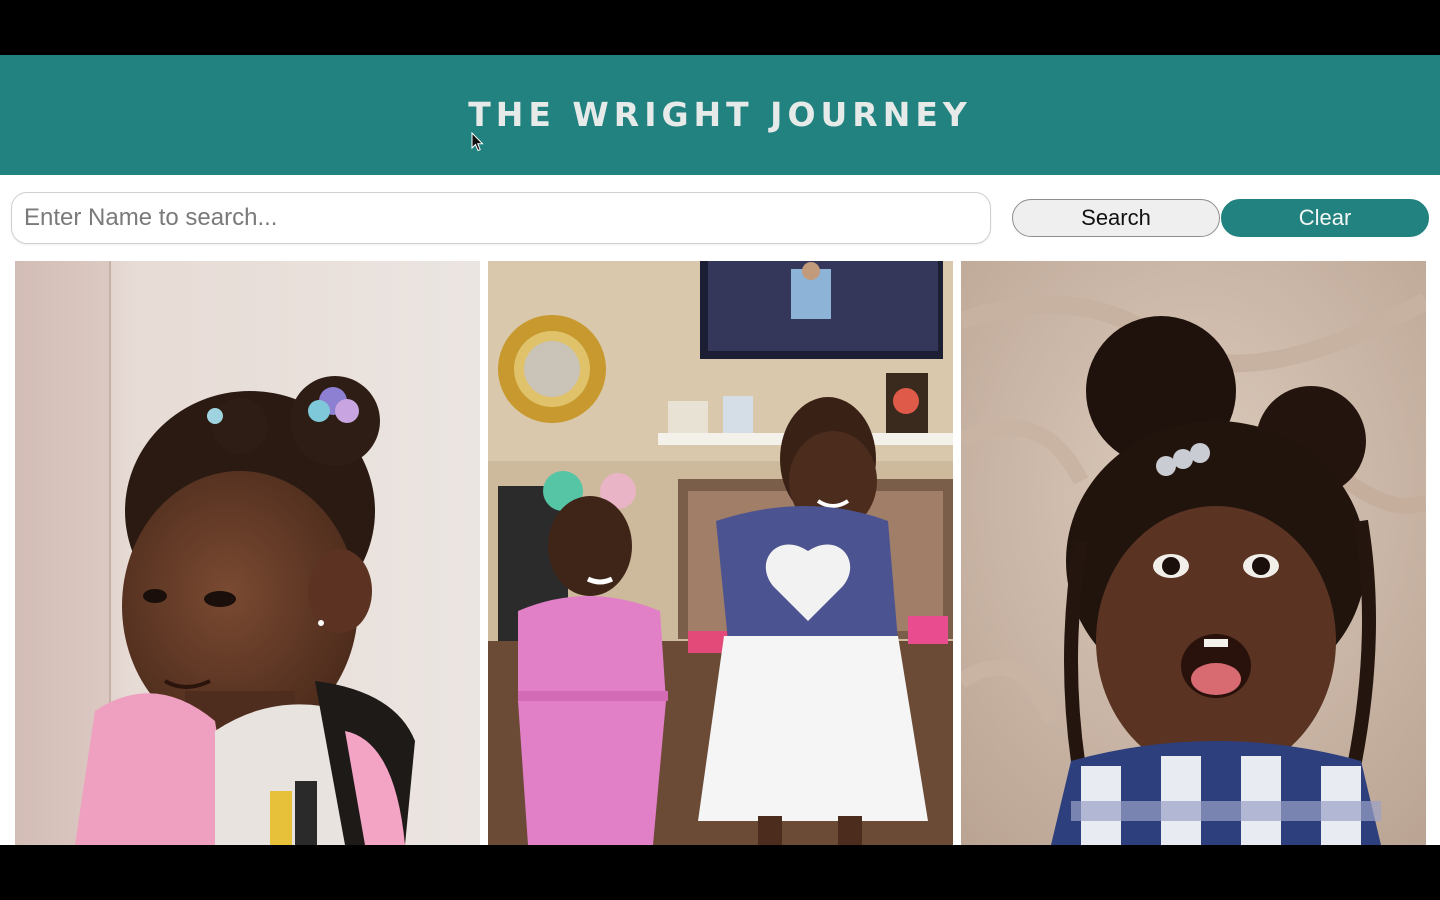 This screenshot has width=1440, height=900. I want to click on page-header: THE WRIGHT JOURNEY, so click(720, 115).